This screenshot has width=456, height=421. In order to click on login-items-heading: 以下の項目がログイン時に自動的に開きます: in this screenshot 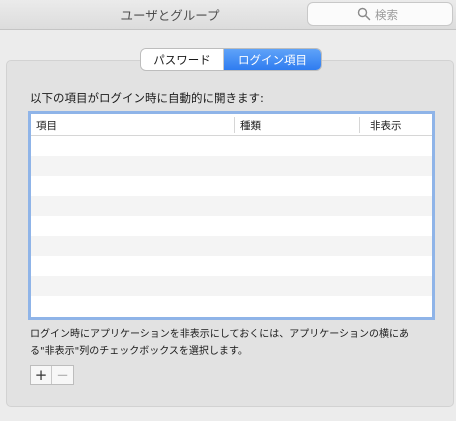, I will do `click(147, 98)`.